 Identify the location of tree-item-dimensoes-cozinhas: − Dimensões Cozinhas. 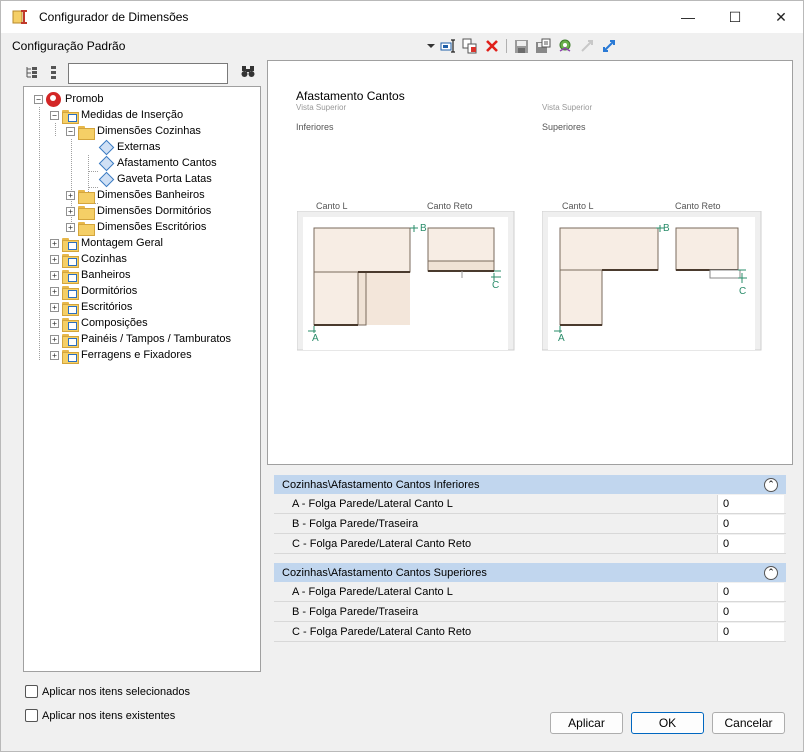
(133, 131).